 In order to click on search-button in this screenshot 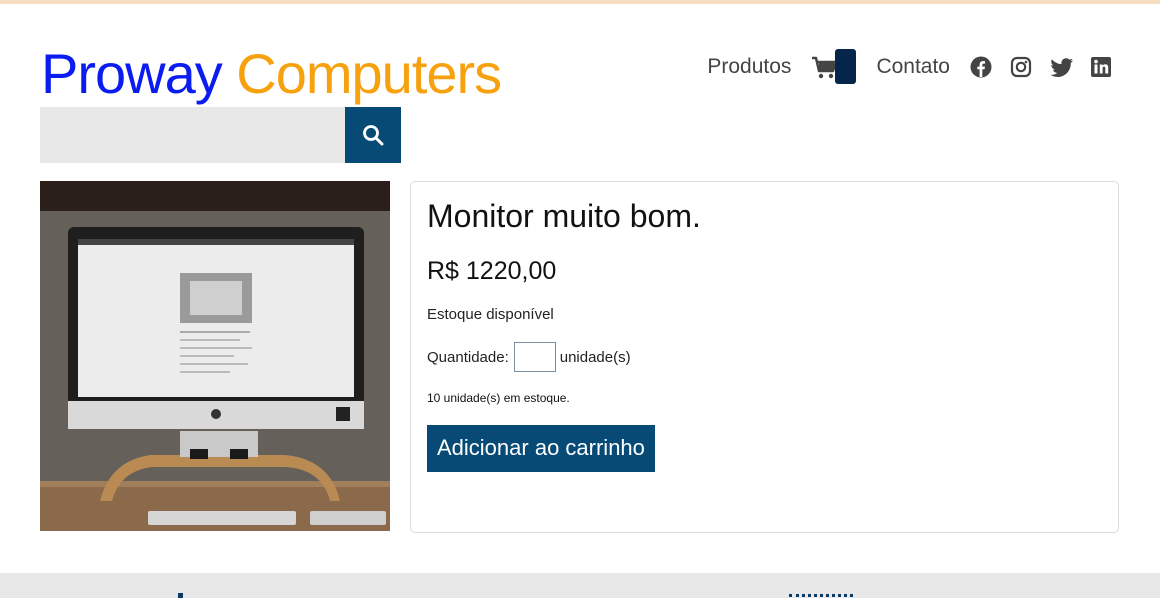, I will do `click(373, 135)`.